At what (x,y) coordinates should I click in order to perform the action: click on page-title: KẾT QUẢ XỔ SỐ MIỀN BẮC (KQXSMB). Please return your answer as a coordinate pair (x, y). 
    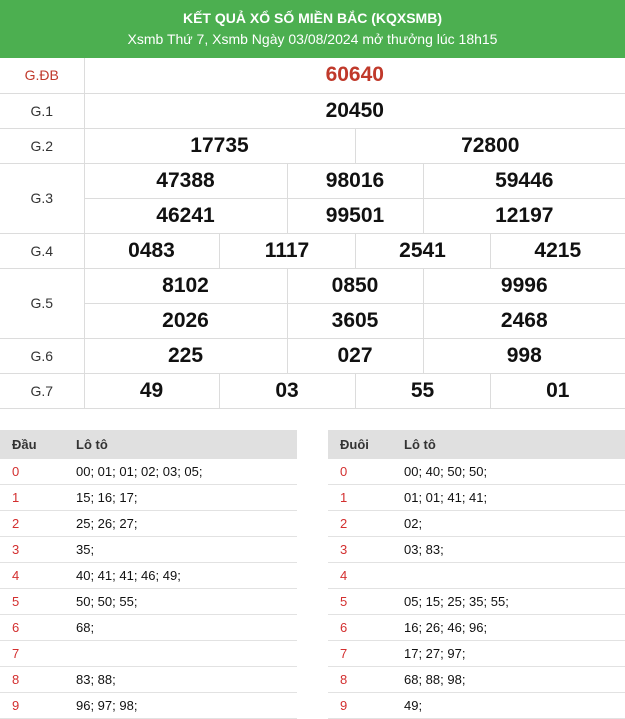
    Looking at the image, I should click on (312, 18).